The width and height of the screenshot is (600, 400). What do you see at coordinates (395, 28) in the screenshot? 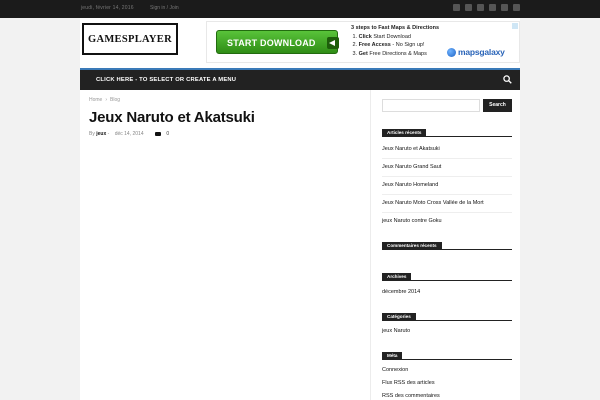
I see `ad-headline: 3 steps to Fast Maps & Directions` at bounding box center [395, 28].